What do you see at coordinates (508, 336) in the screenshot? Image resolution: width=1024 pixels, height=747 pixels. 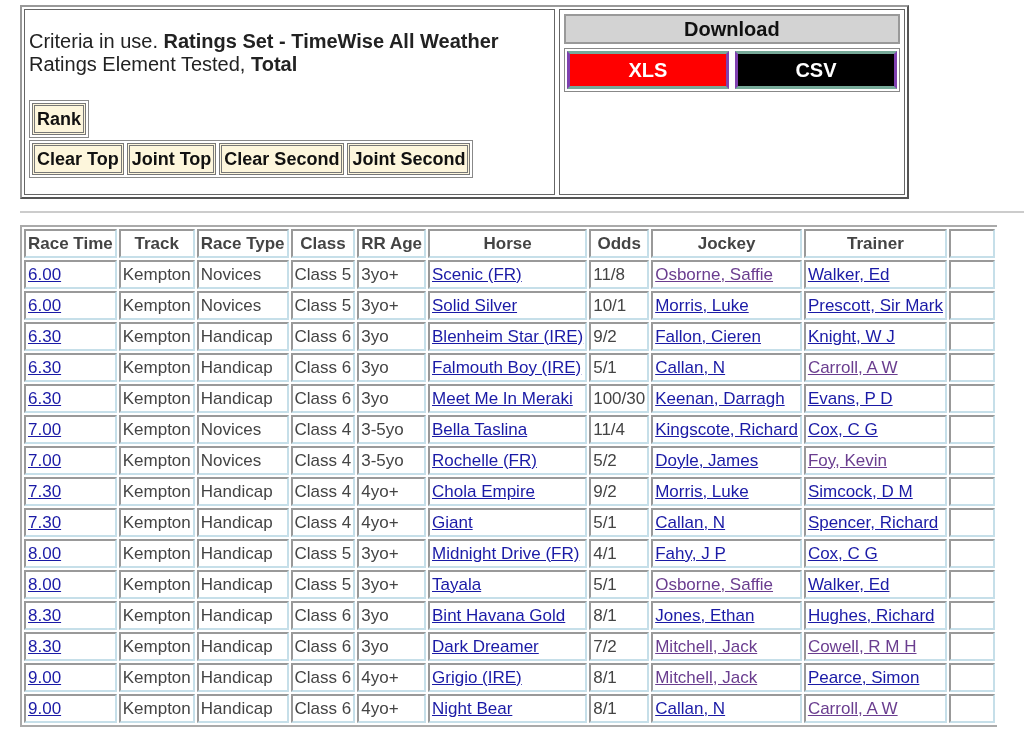 I see `horse-link: Blenheim Star (IRE)` at bounding box center [508, 336].